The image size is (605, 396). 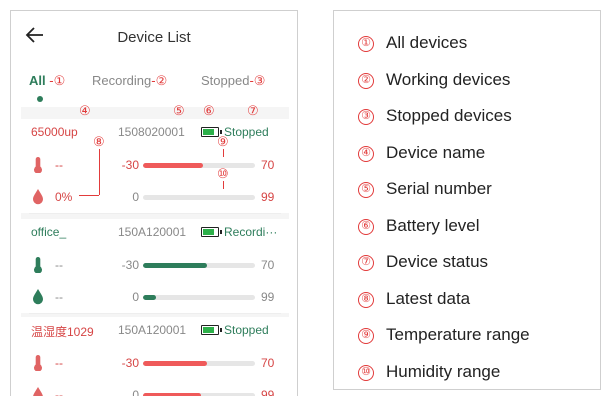 I want to click on legend-item: ⑩ Humidity range, so click(x=429, y=374).